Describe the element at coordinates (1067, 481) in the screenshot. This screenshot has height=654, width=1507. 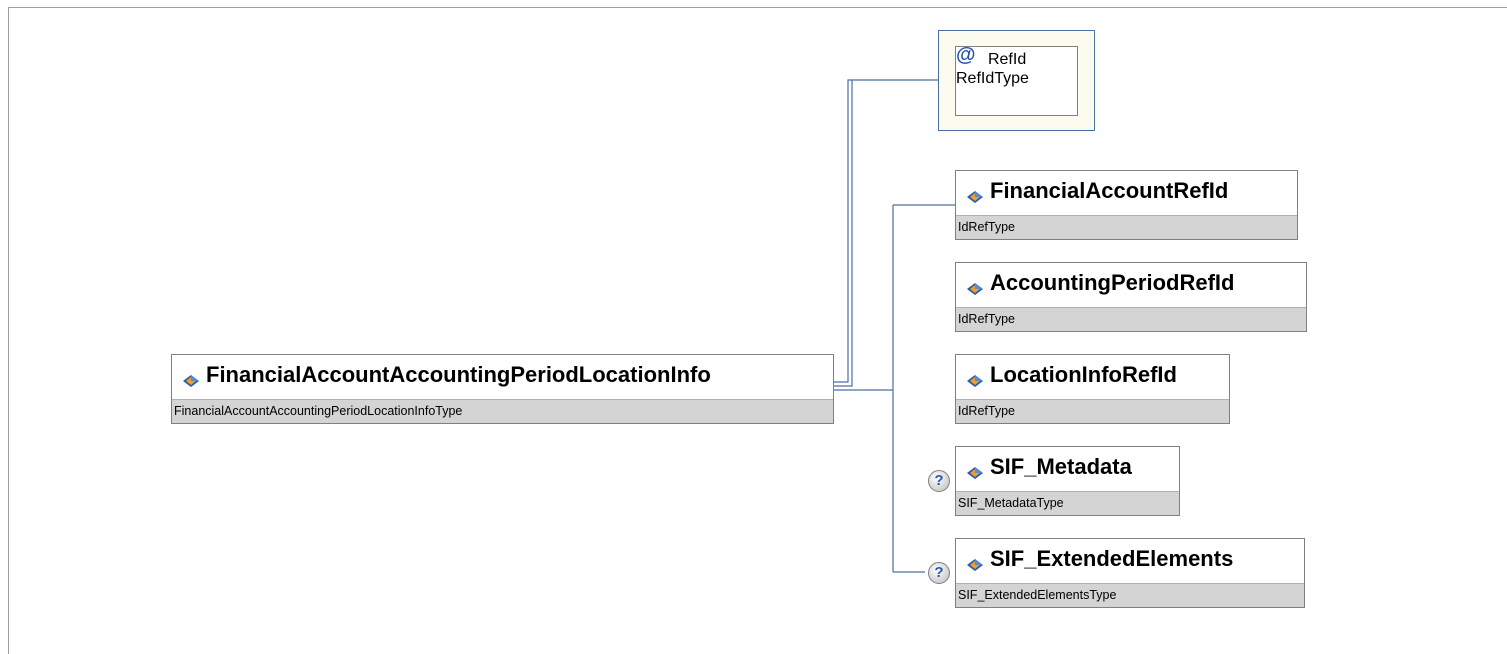
I see `element-sif-metadata-box: SIF_Metadata SIF_MetadataType` at that location.